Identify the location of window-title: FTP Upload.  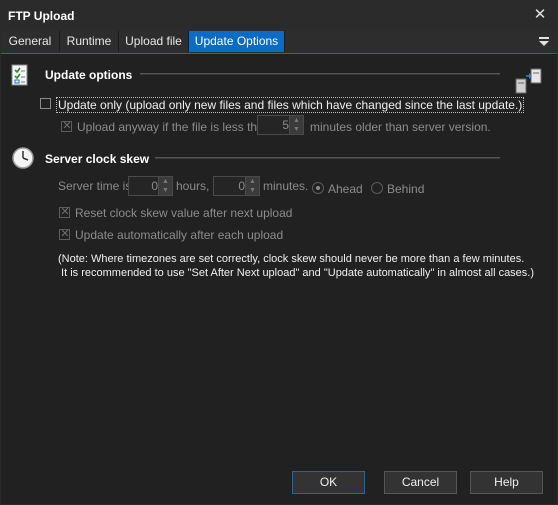
(41, 16).